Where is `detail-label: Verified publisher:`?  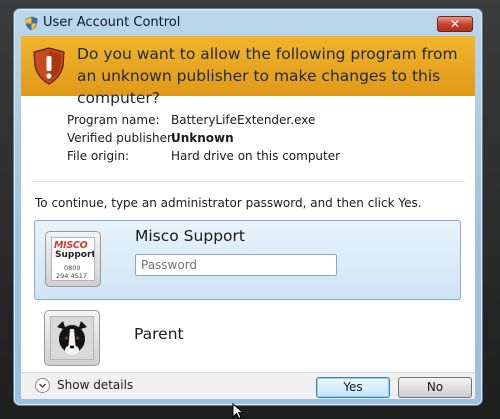 detail-label: Verified publisher: is located at coordinates (121, 138).